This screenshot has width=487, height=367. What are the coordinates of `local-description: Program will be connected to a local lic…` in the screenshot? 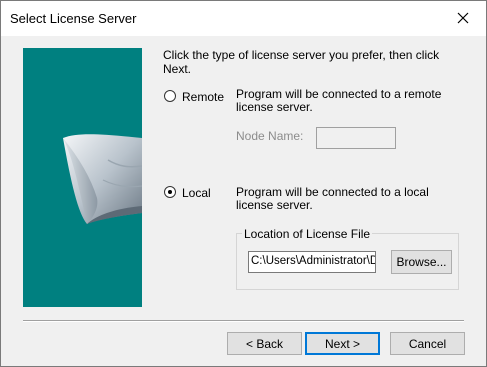 It's located at (332, 198).